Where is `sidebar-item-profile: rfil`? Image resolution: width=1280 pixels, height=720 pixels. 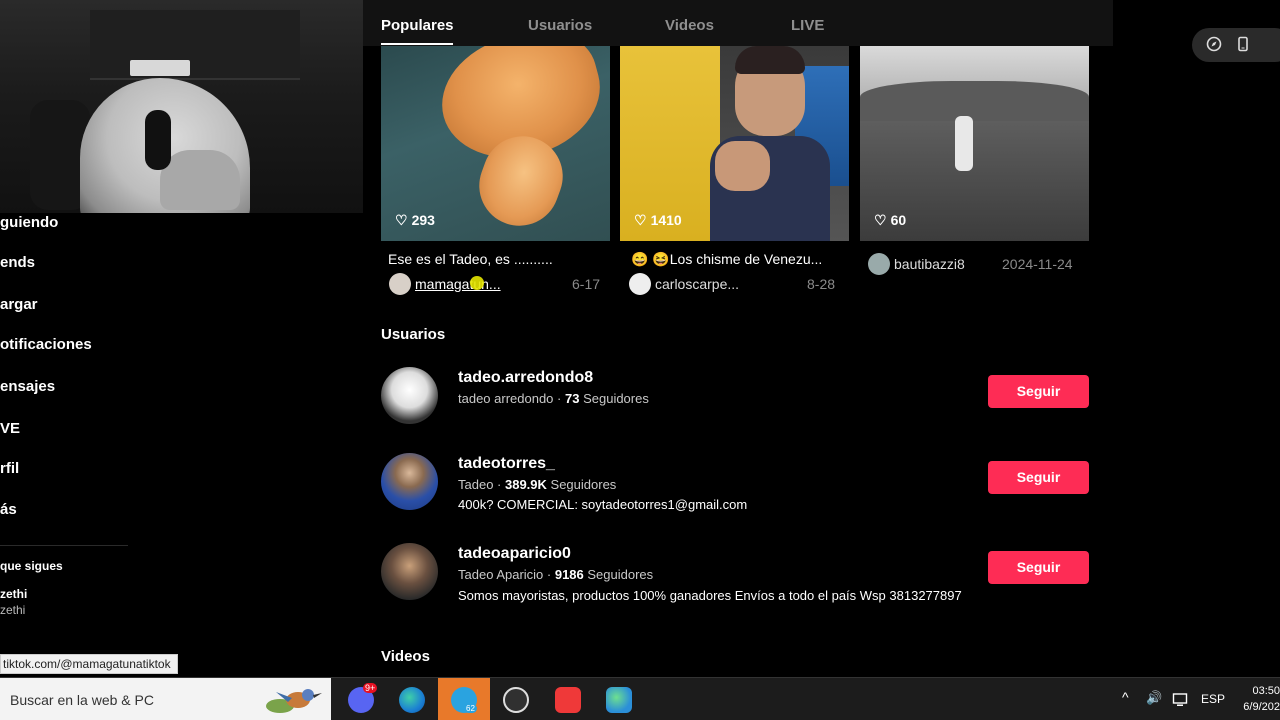
sidebar-item-profile: rfil is located at coordinates (9, 468).